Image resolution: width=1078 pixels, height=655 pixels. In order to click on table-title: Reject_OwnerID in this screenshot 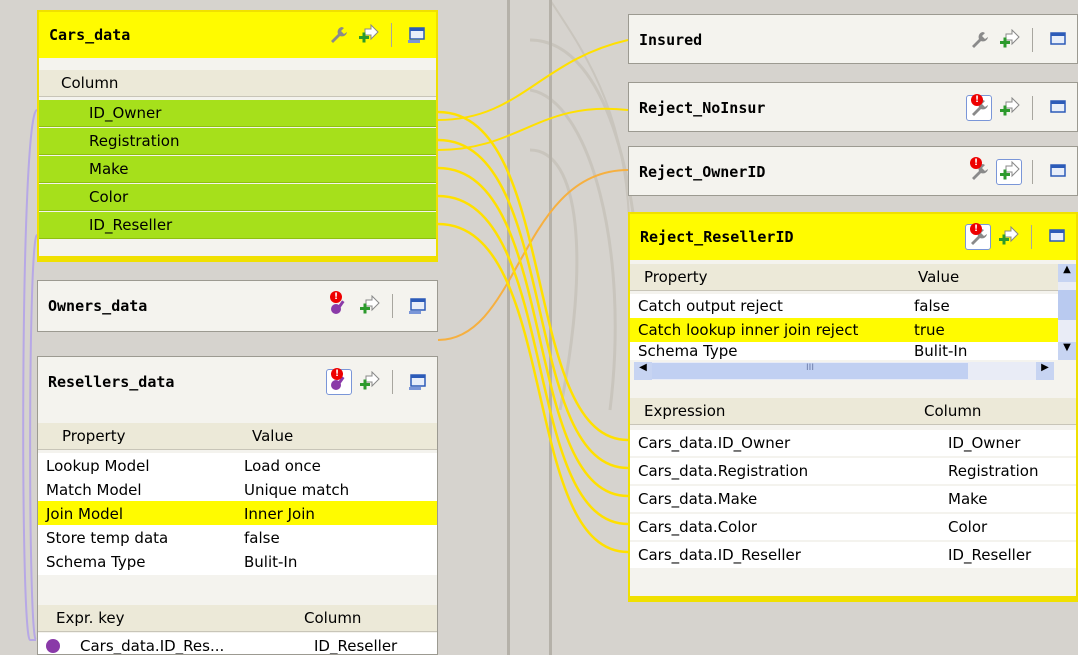, I will do `click(702, 172)`.